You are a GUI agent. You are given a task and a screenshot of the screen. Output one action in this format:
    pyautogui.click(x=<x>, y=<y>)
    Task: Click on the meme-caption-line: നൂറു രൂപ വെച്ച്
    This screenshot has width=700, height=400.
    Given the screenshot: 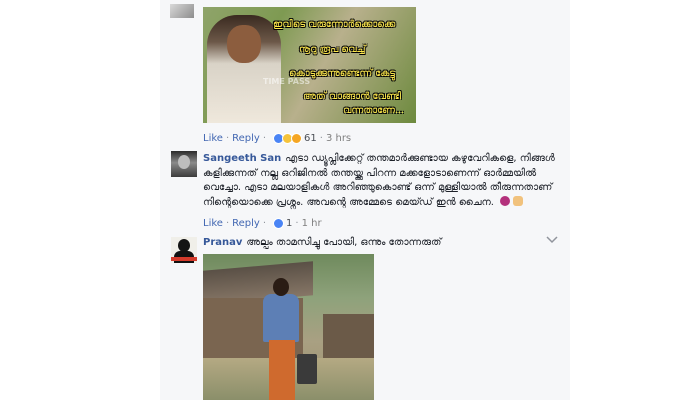 What is the action you would take?
    pyautogui.click(x=332, y=49)
    